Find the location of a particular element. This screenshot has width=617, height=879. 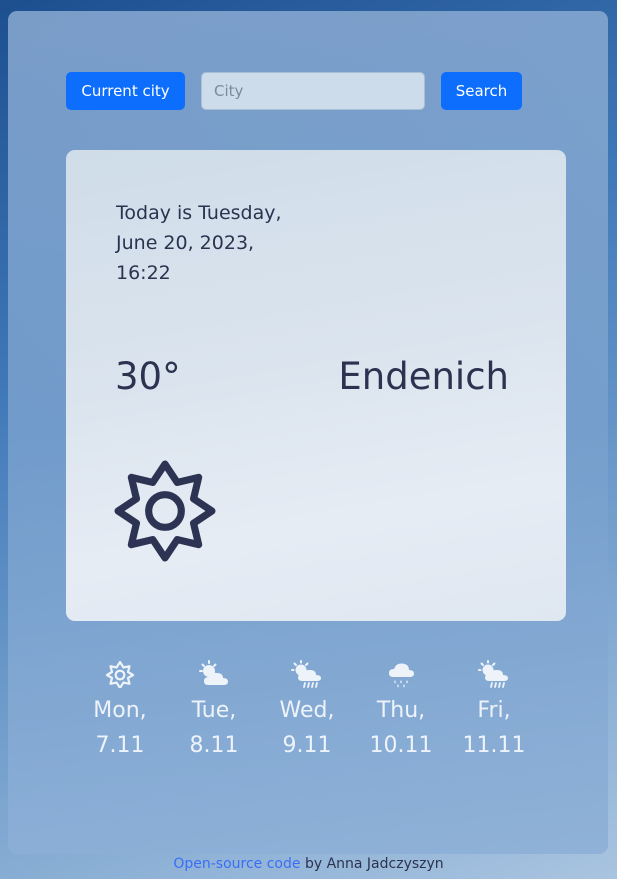

search-row: Current city Search is located at coordinates (296, 91).